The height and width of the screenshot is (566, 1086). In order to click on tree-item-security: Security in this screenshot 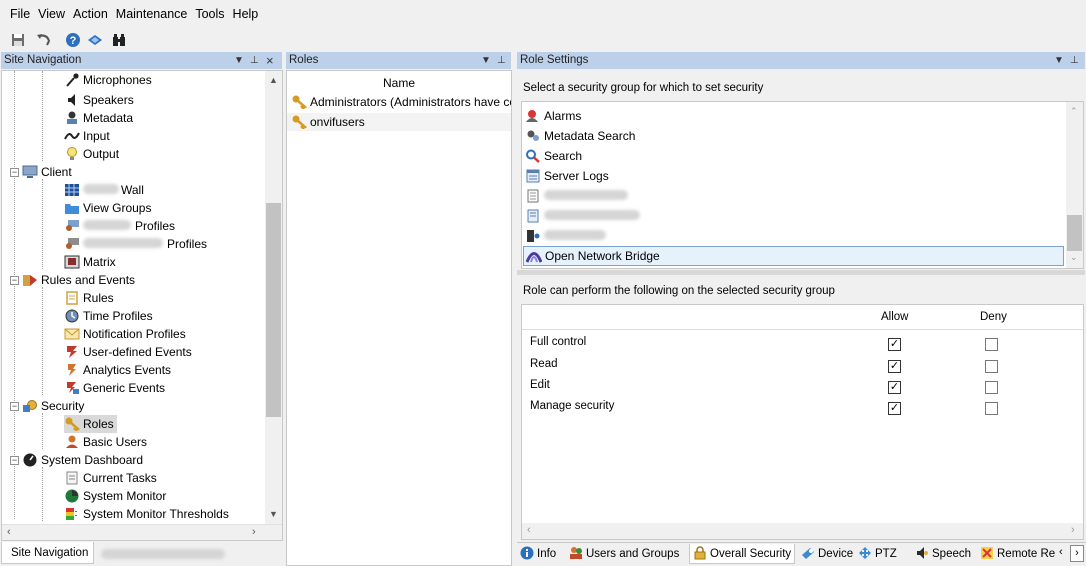, I will do `click(53, 406)`.